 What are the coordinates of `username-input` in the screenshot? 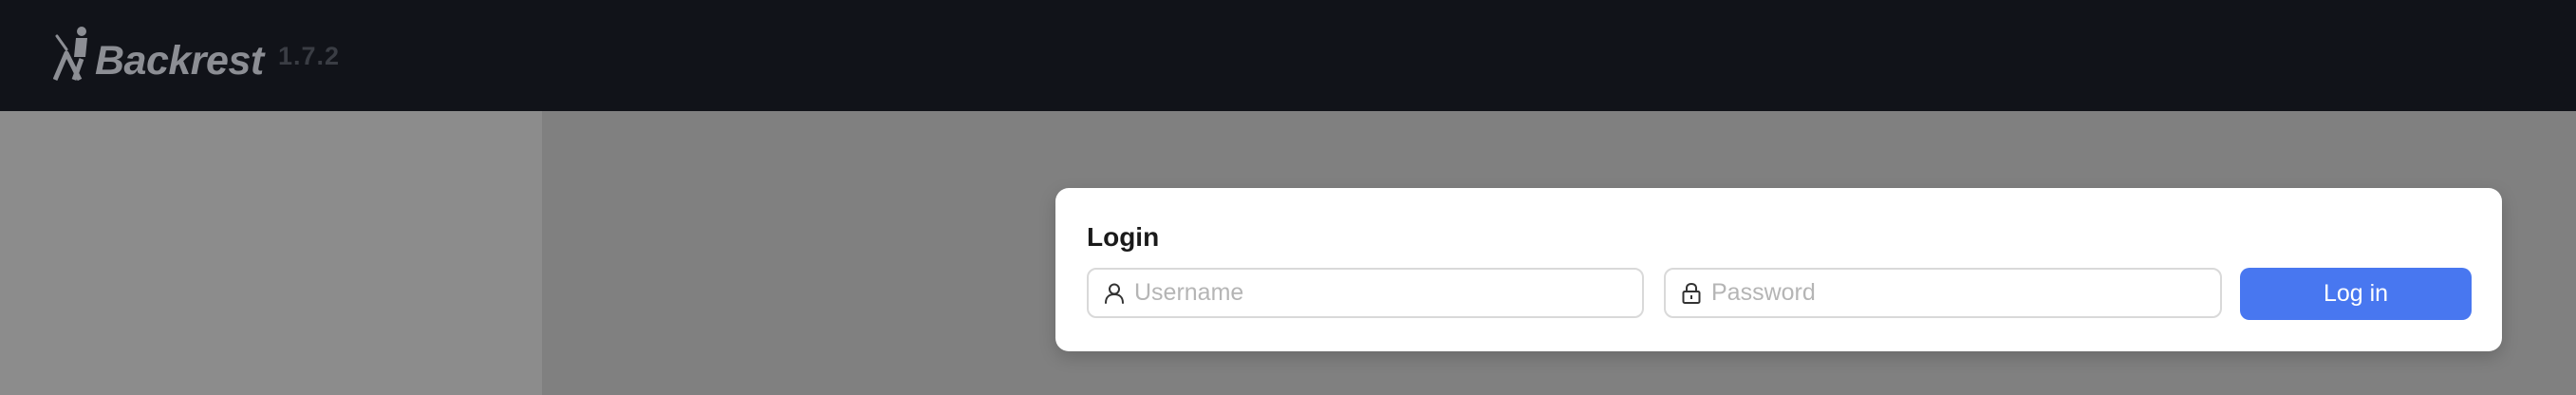 It's located at (1388, 293).